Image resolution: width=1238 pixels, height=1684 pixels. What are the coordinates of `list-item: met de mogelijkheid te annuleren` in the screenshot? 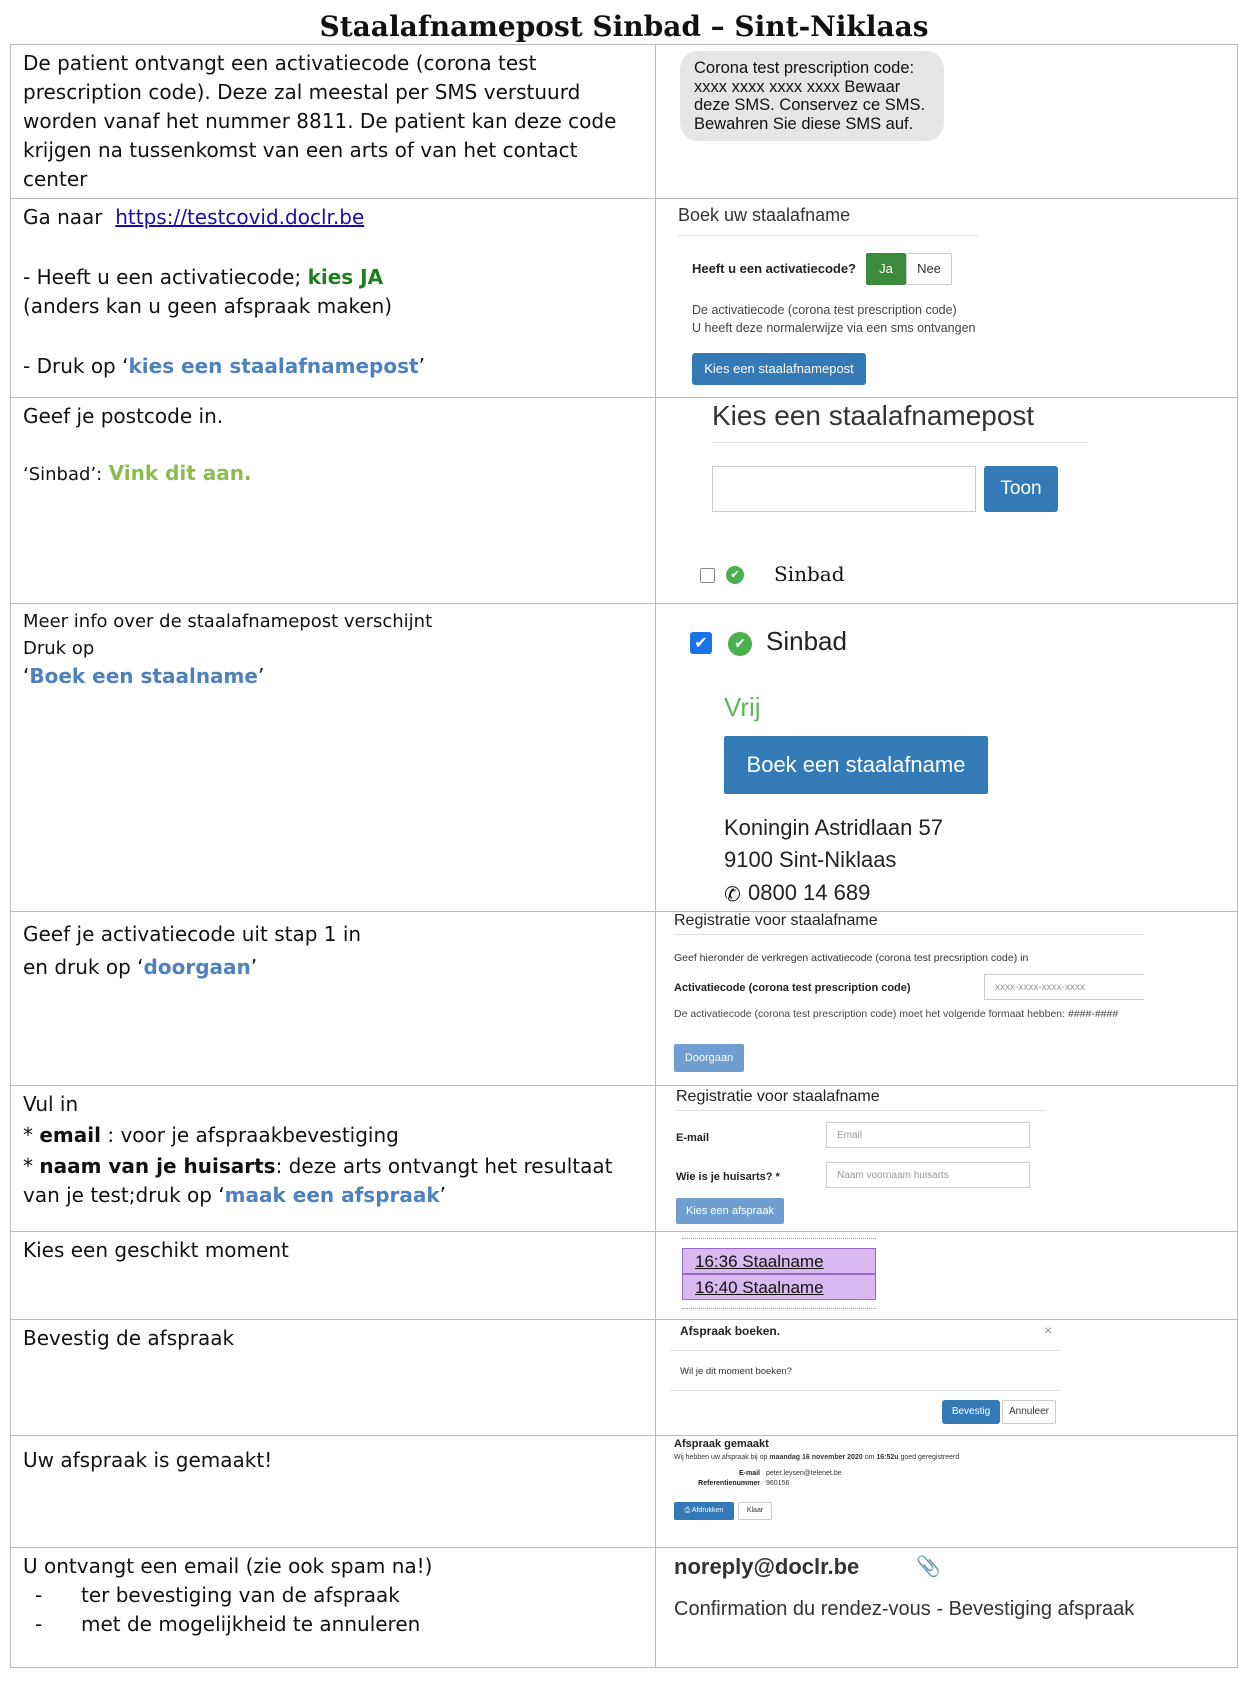 It's located at (339, 1624).